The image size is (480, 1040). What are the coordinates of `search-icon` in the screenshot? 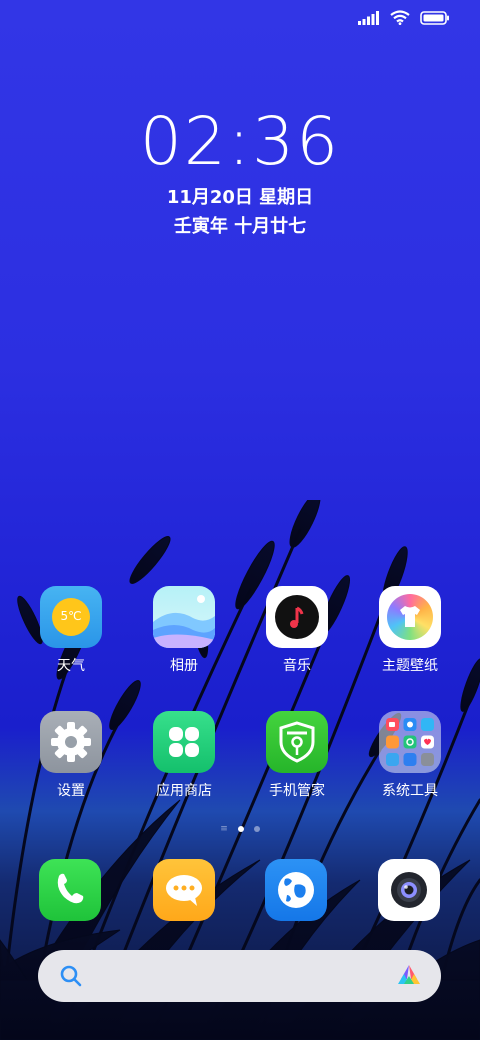 It's located at (71, 976).